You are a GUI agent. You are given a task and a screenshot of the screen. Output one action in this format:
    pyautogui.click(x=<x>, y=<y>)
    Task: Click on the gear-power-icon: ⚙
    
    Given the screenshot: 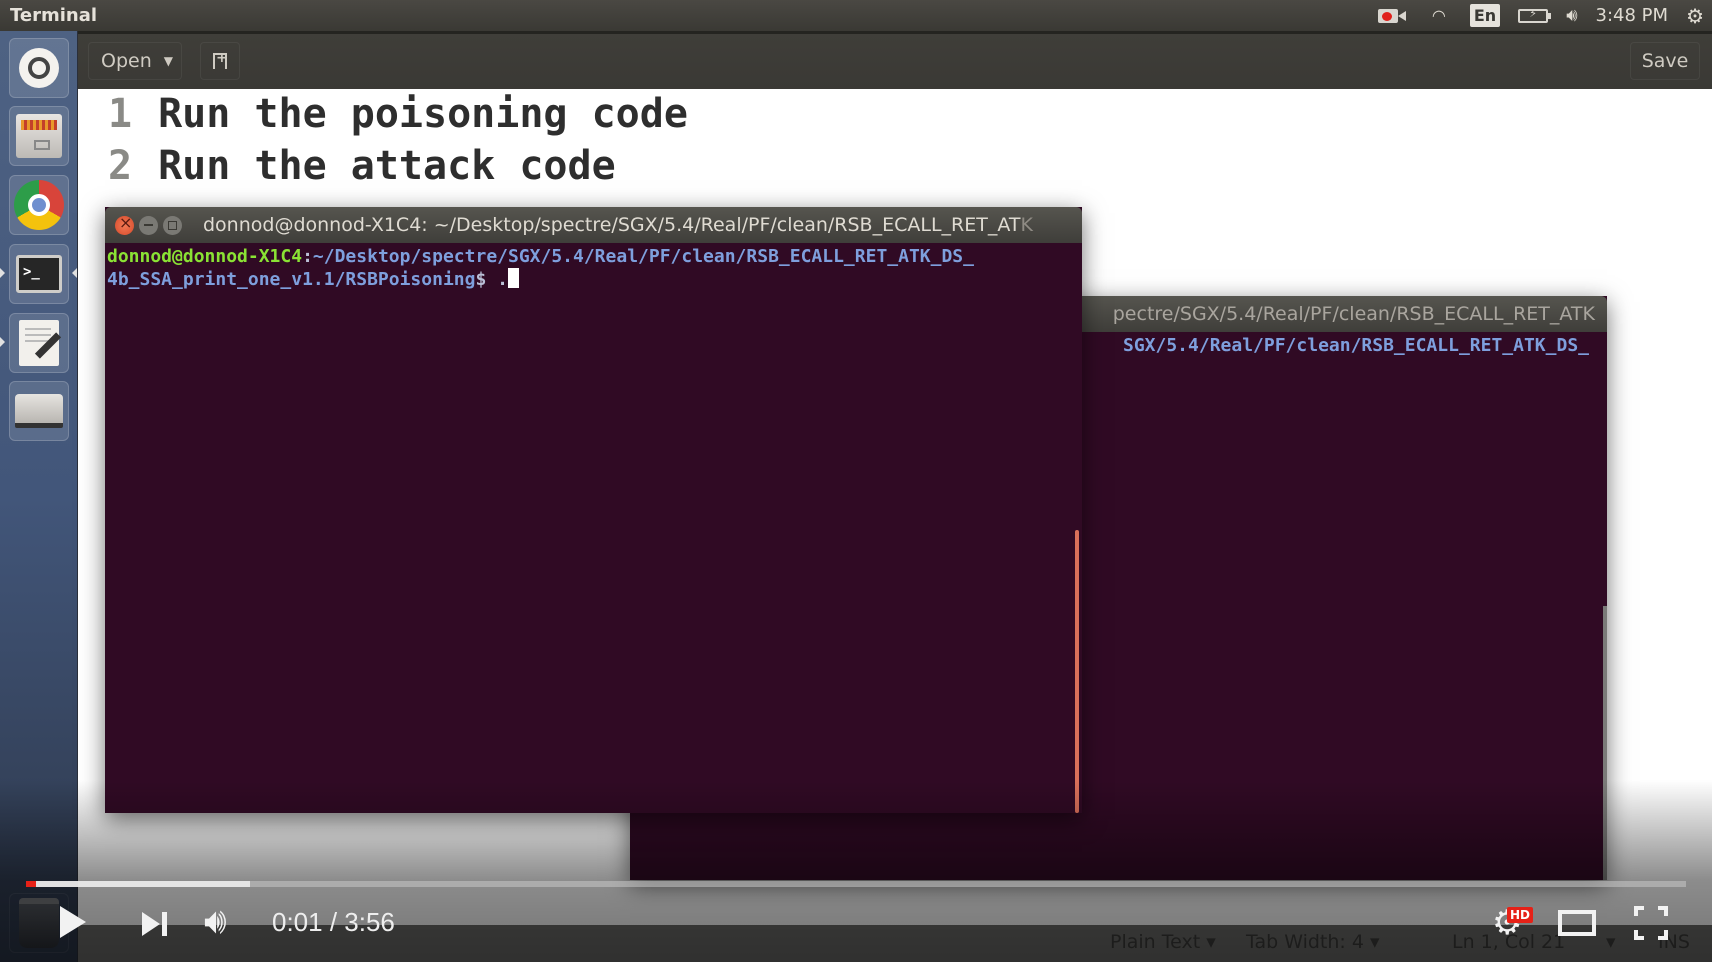 What is the action you would take?
    pyautogui.click(x=1695, y=16)
    